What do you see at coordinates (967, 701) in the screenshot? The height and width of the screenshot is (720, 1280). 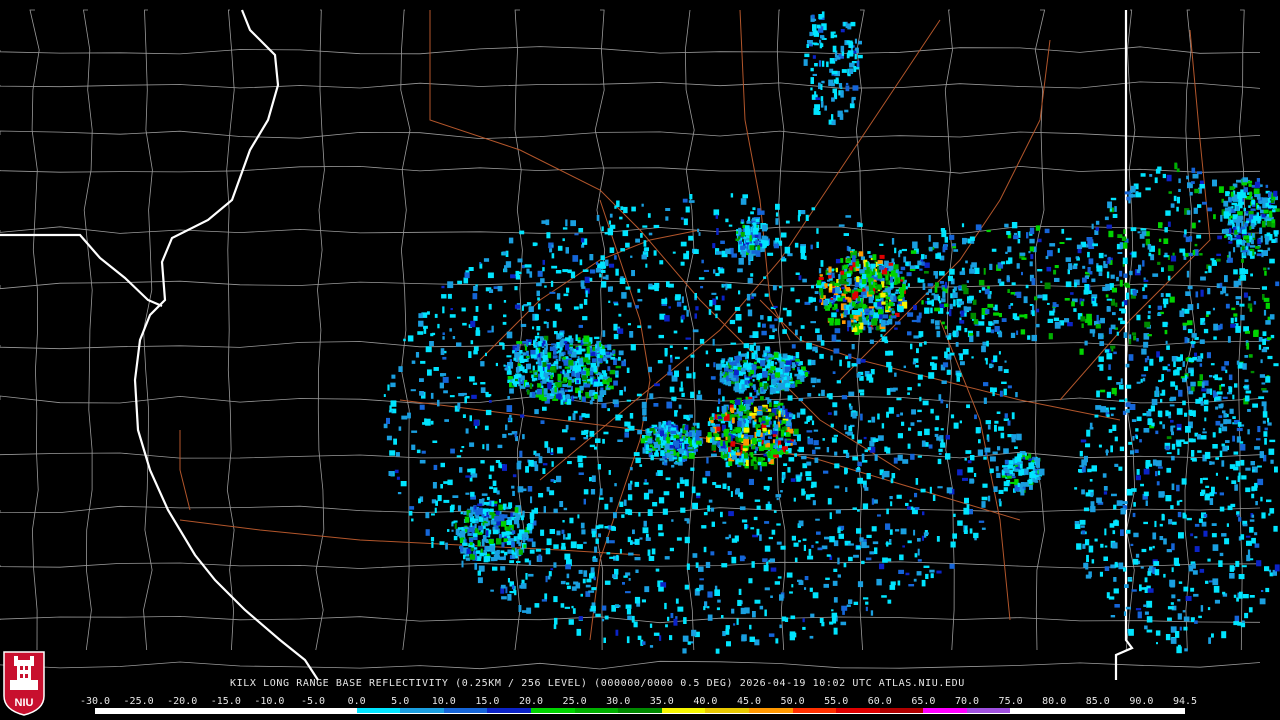 I see `colorbar-label: 70.0` at bounding box center [967, 701].